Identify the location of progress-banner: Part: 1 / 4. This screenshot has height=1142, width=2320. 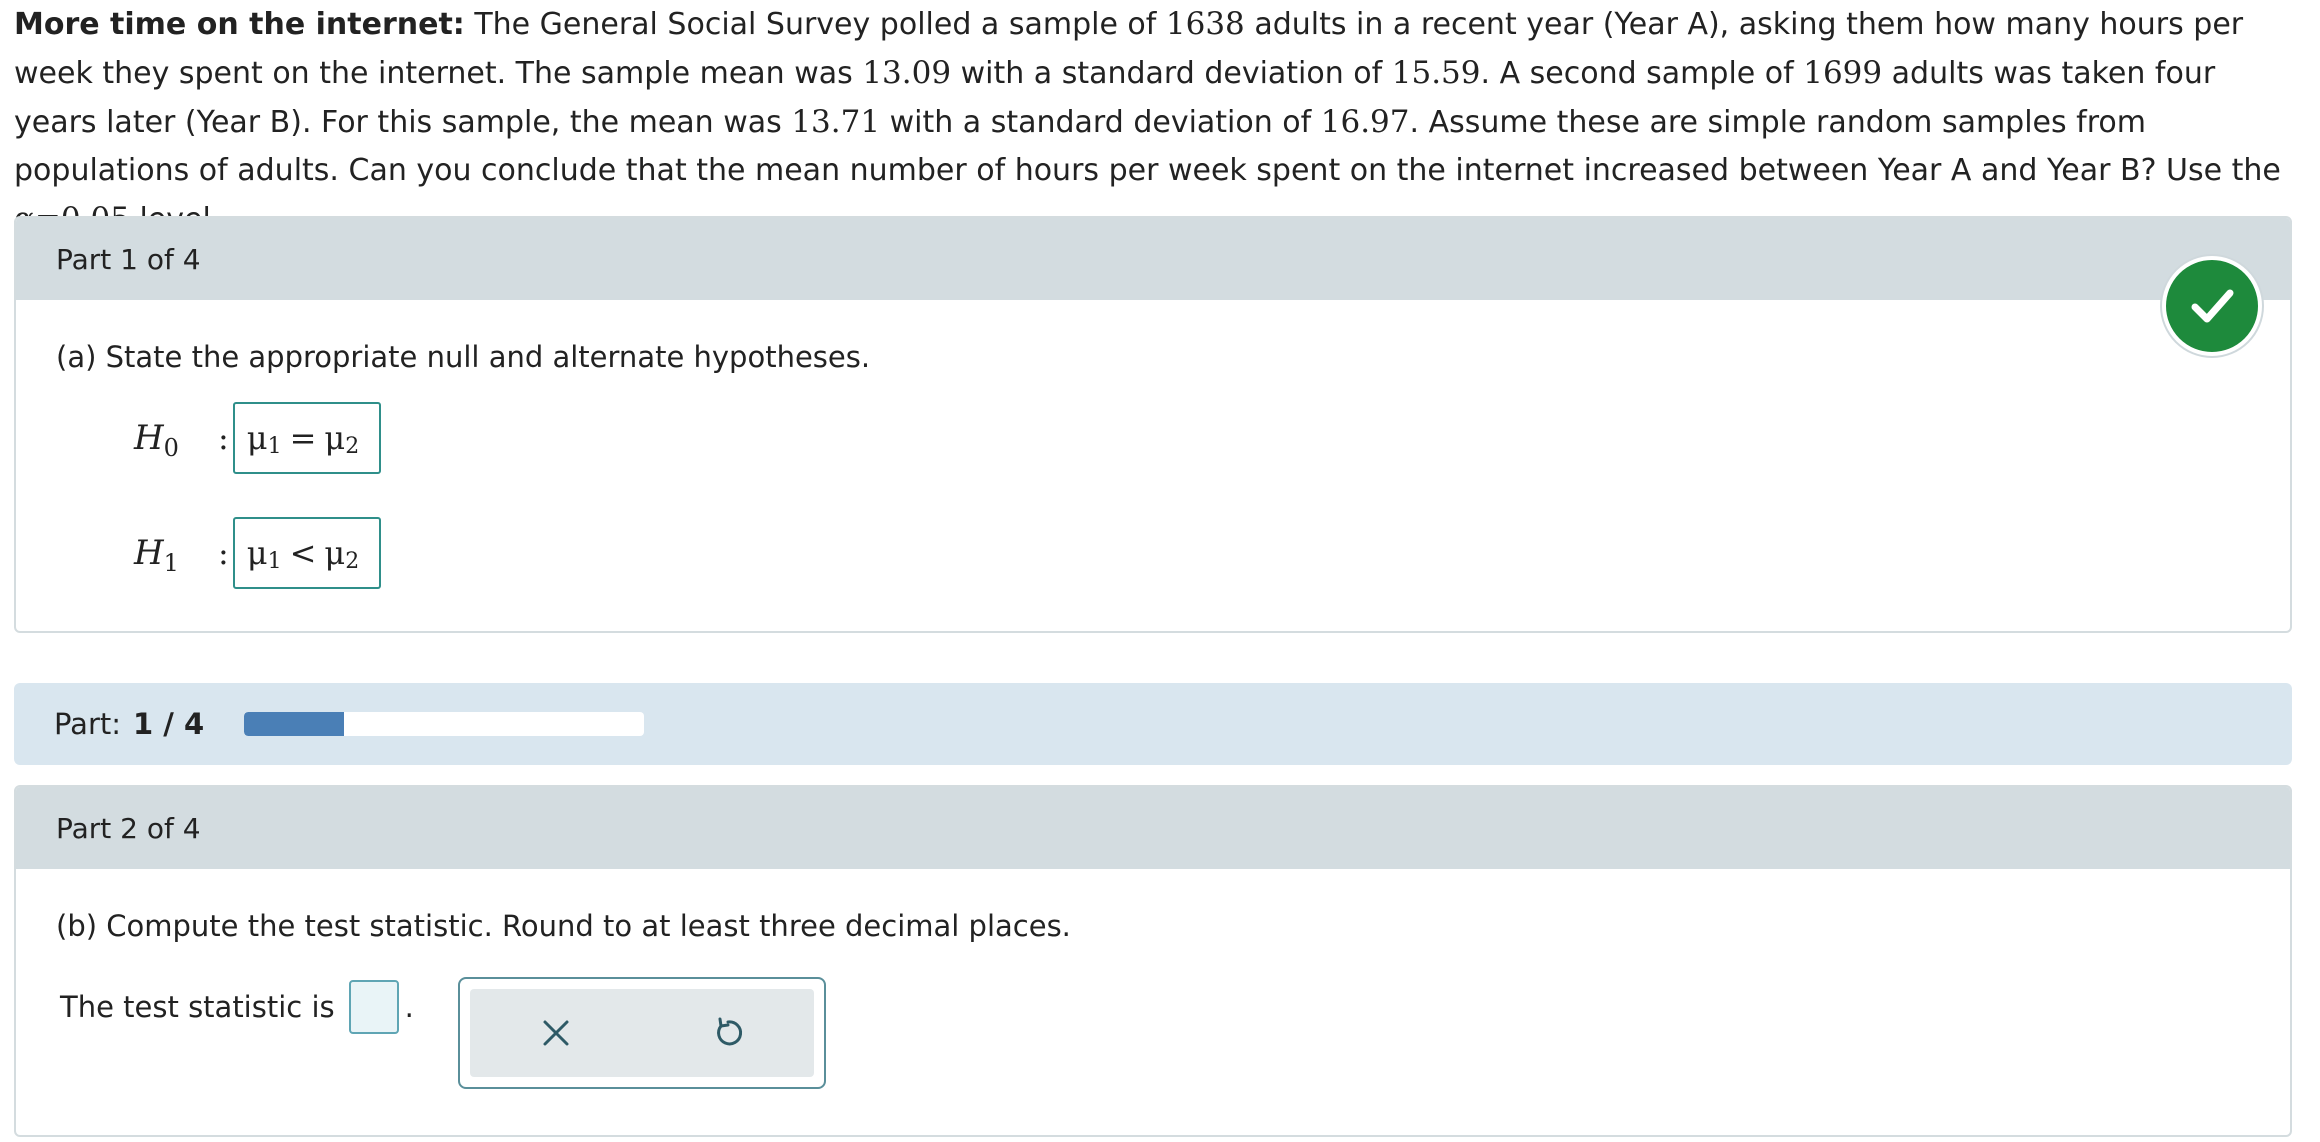
(1153, 724).